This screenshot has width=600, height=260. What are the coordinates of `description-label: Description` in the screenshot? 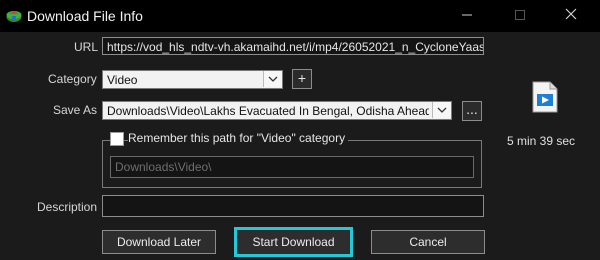 It's located at (67, 207).